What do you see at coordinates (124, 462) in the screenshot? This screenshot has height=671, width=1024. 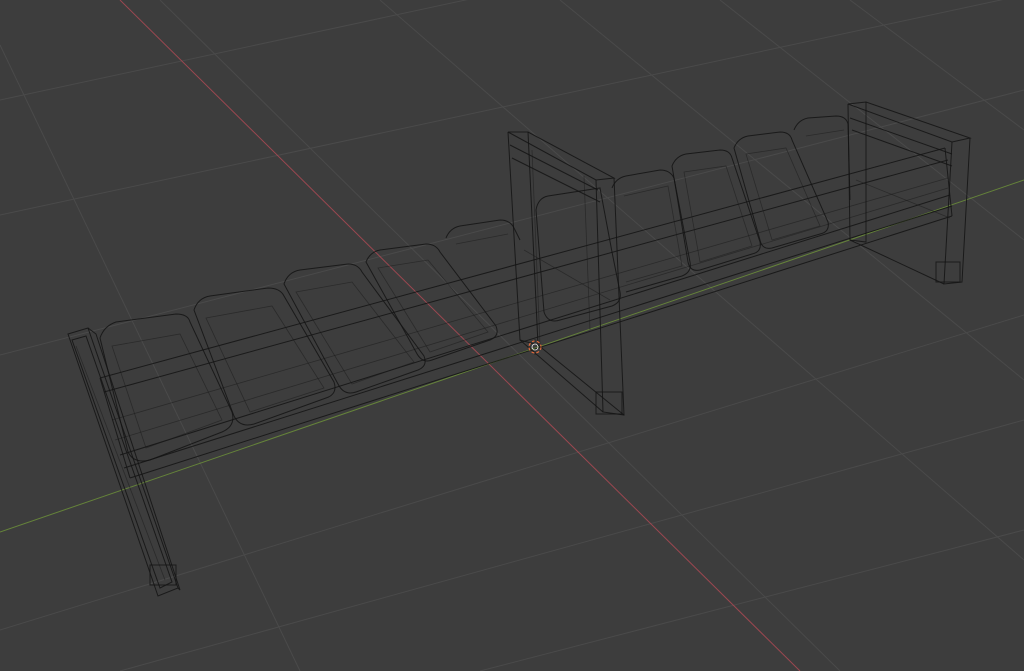 I see `left-leg` at bounding box center [124, 462].